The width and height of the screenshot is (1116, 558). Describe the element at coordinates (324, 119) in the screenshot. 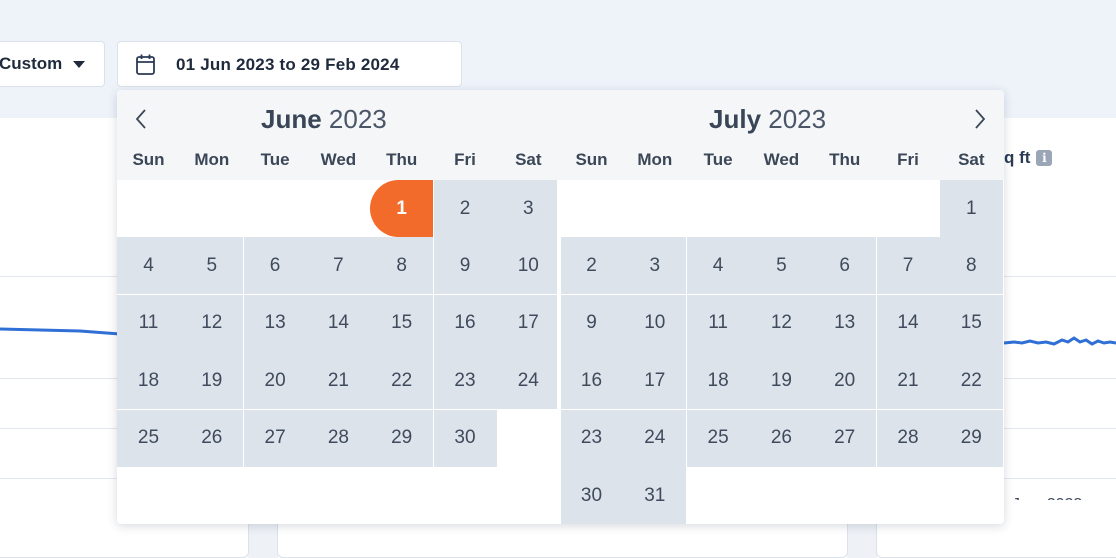

I see `month-title-june: June 2023` at that location.